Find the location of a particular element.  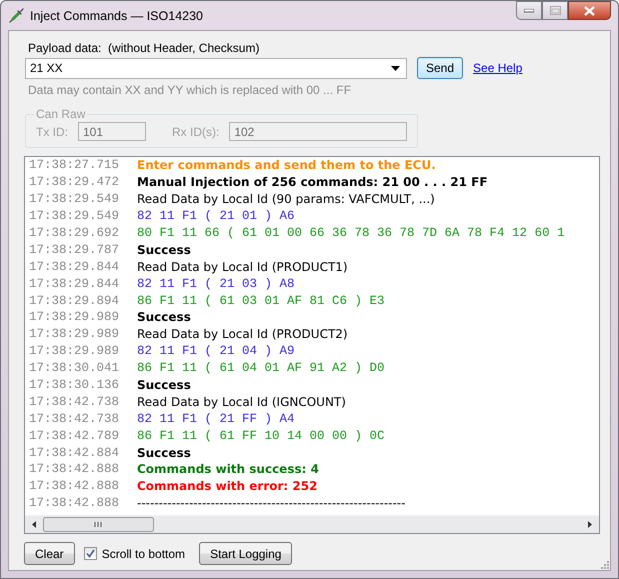

clear-button: Clear is located at coordinates (49, 553).